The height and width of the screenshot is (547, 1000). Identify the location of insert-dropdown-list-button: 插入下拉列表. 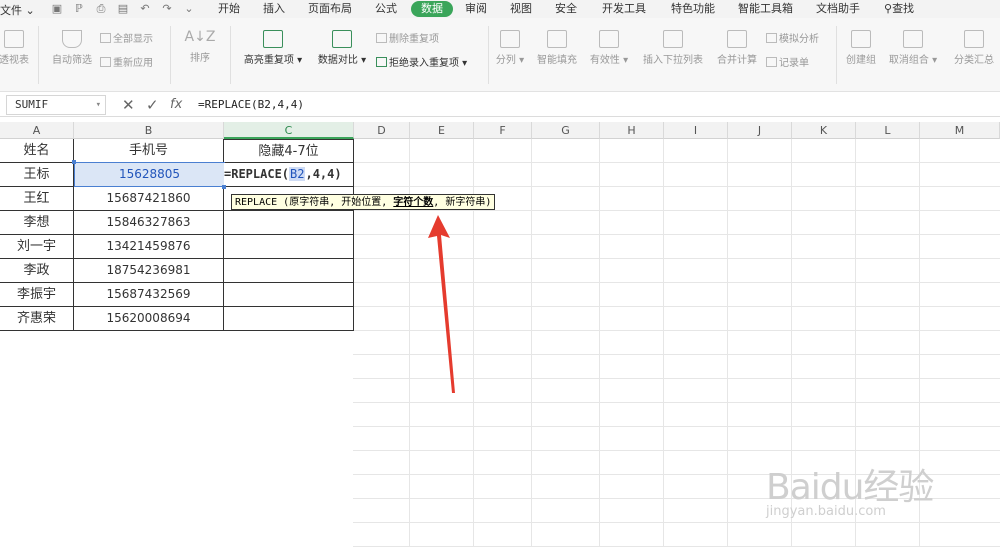
(673, 48).